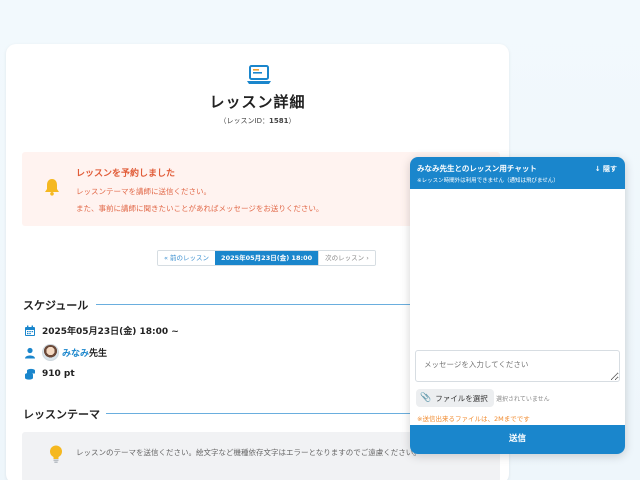 The height and width of the screenshot is (480, 640). Describe the element at coordinates (143, 191) in the screenshot. I see `notice-message-1: レッスンテーマを講師に送信ください。` at that location.